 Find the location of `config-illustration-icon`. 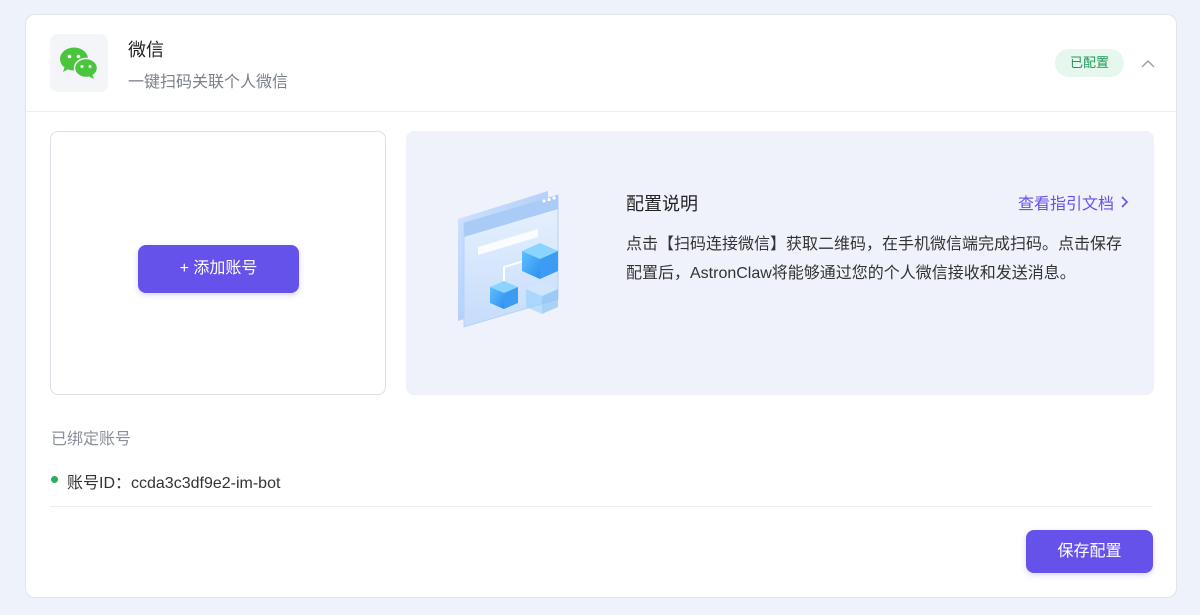

config-illustration-icon is located at coordinates (508, 259).